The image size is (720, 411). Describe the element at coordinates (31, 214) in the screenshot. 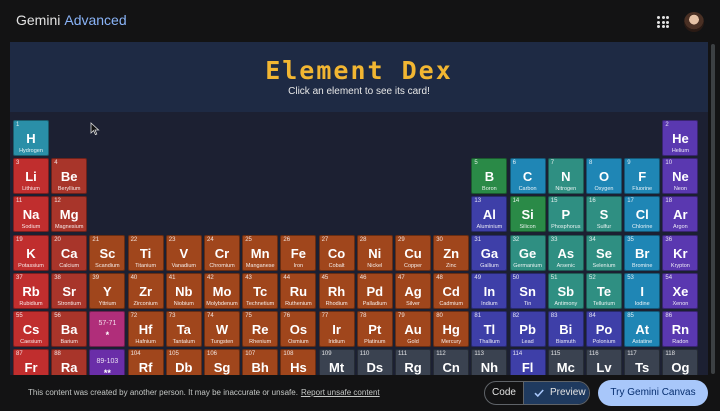

I see `element-tile-sodium: 11 Na Sodium` at that location.